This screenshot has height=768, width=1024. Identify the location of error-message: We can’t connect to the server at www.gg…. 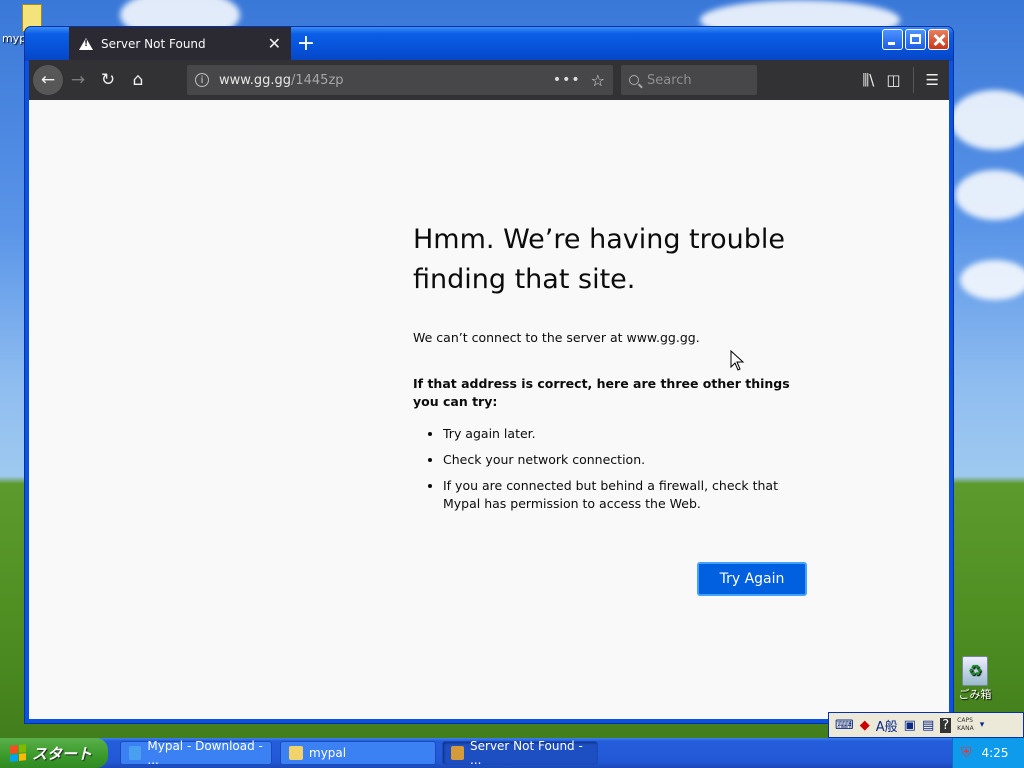
(556, 337).